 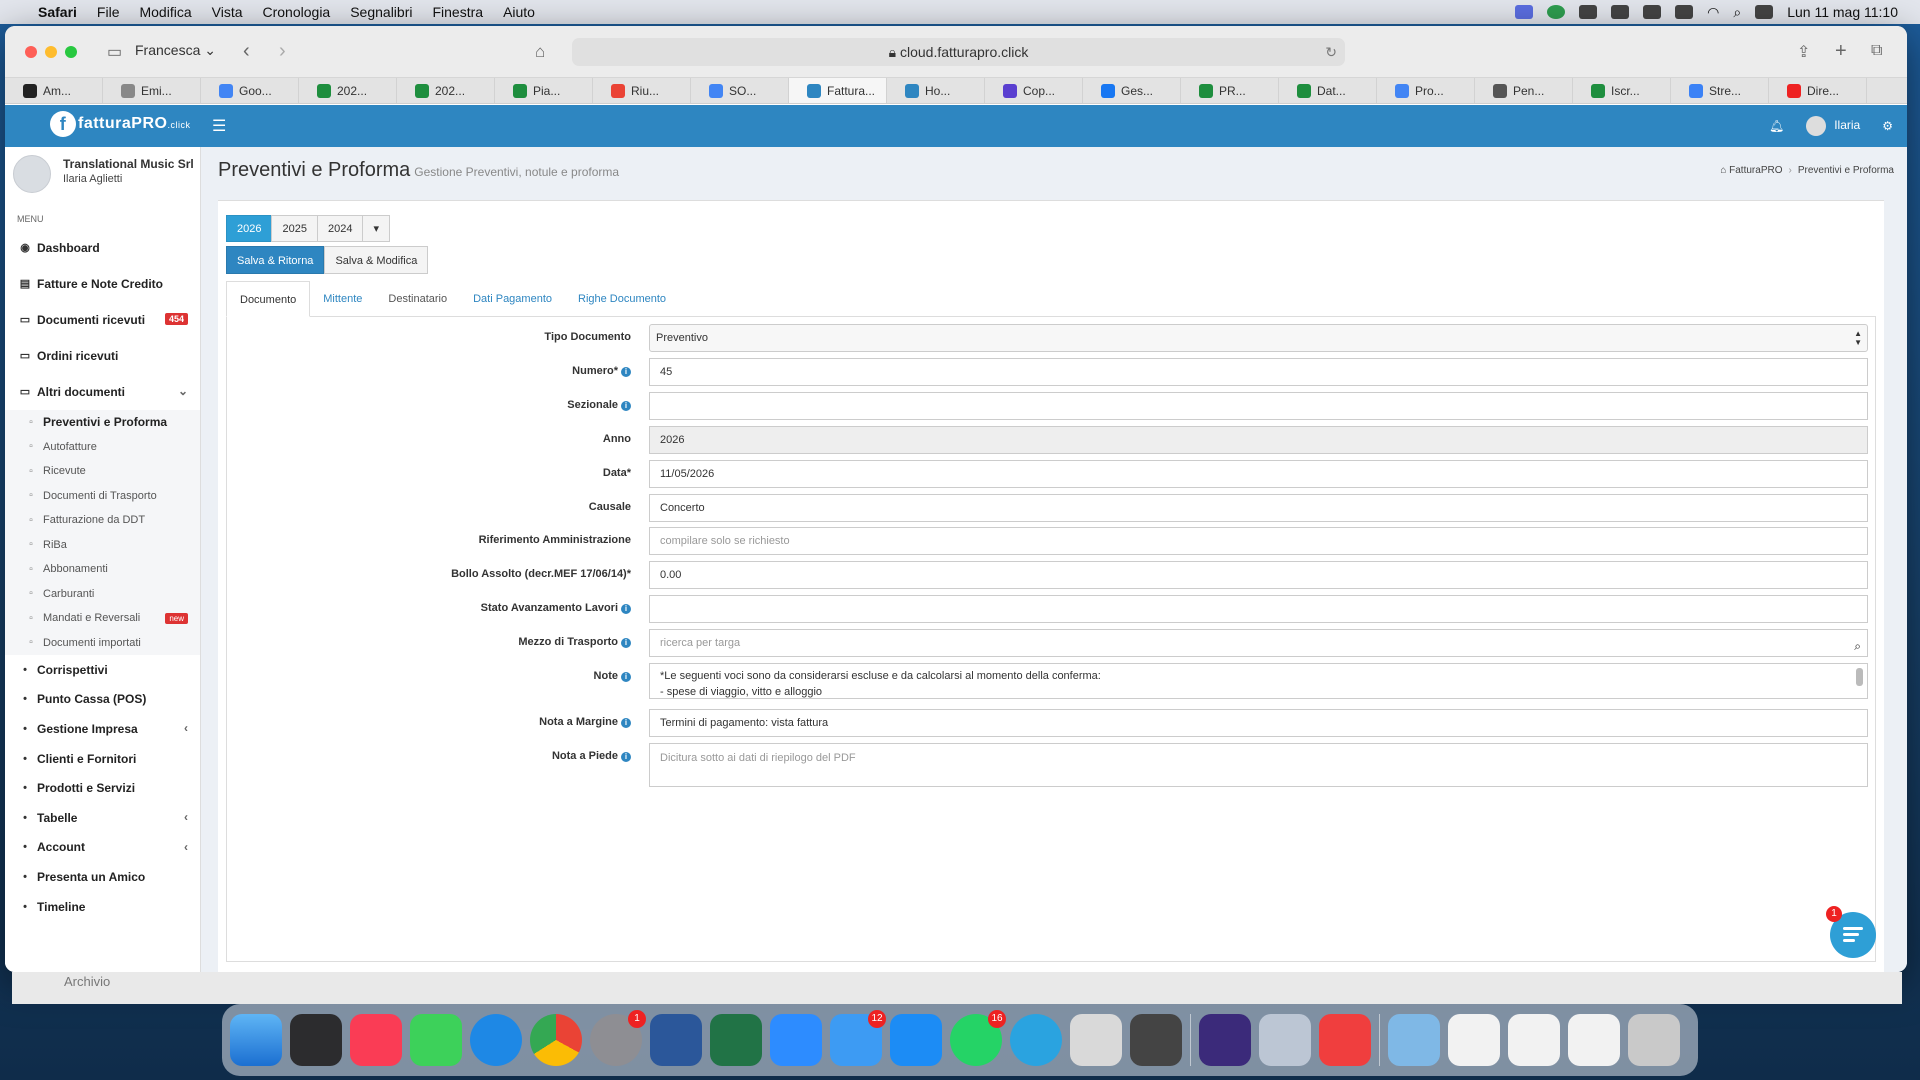 What do you see at coordinates (1887, 126) in the screenshot?
I see `settings-icon: ⚙` at bounding box center [1887, 126].